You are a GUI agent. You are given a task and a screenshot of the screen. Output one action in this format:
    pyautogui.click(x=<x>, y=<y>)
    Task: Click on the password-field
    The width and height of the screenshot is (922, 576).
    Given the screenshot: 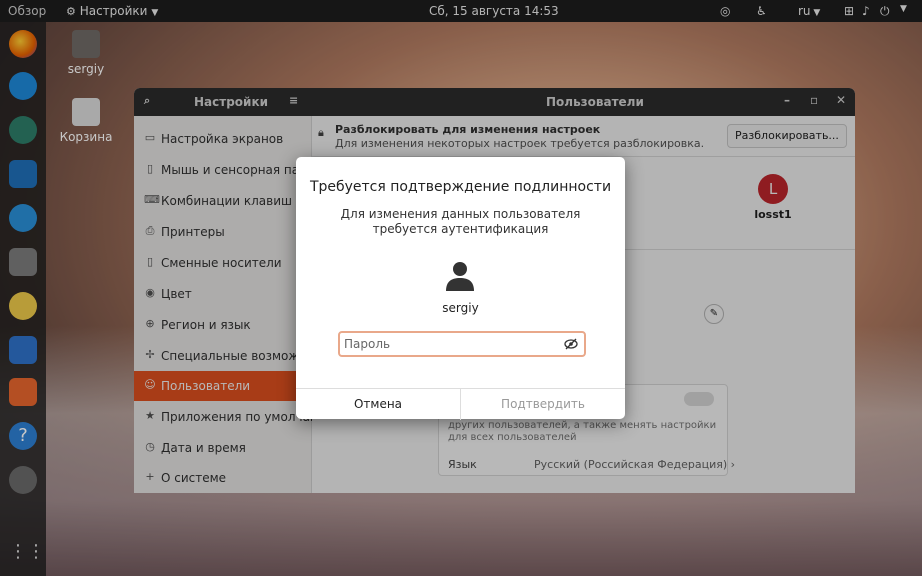 What is the action you would take?
    pyautogui.click(x=462, y=344)
    